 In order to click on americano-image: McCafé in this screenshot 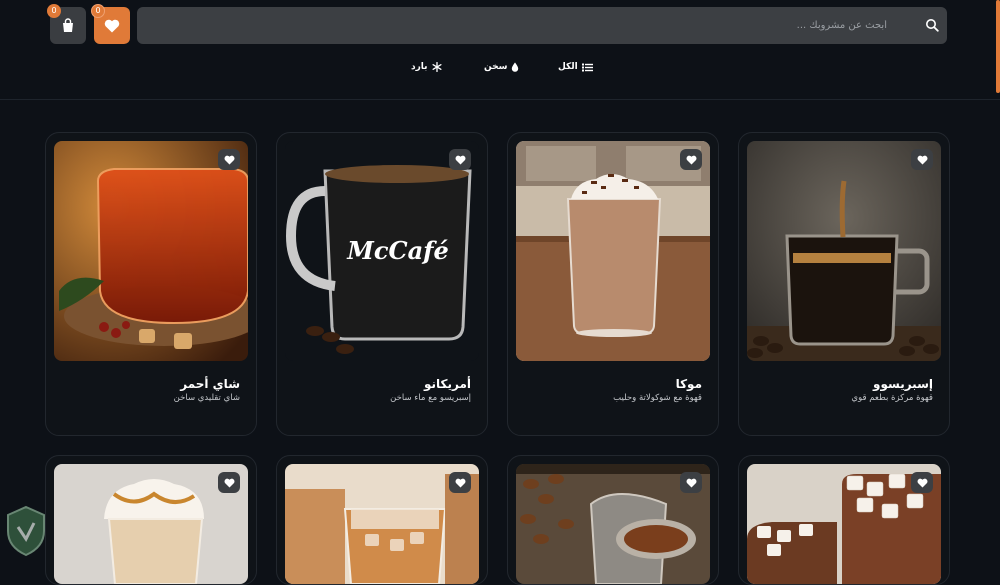, I will do `click(382, 251)`.